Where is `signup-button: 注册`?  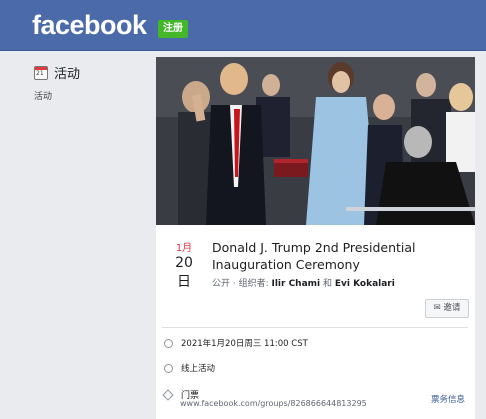
signup-button: 注册 is located at coordinates (173, 29).